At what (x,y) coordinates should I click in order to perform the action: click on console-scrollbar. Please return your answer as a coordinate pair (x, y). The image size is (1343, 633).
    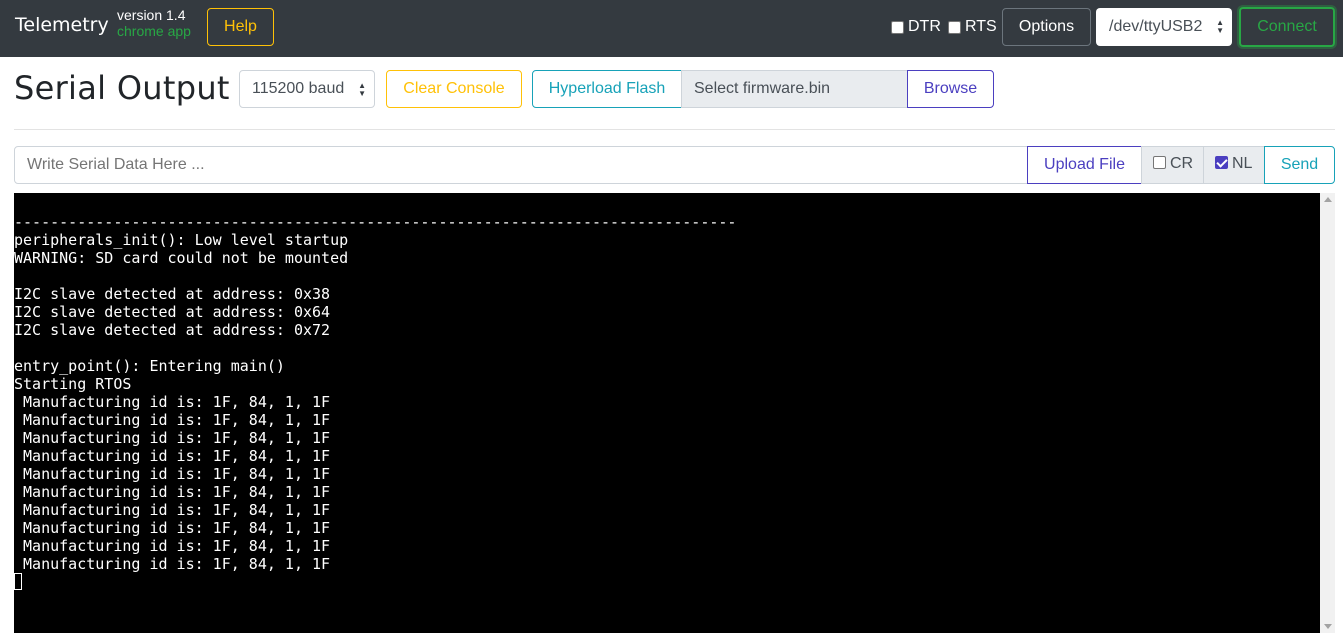
    Looking at the image, I should click on (1327, 413).